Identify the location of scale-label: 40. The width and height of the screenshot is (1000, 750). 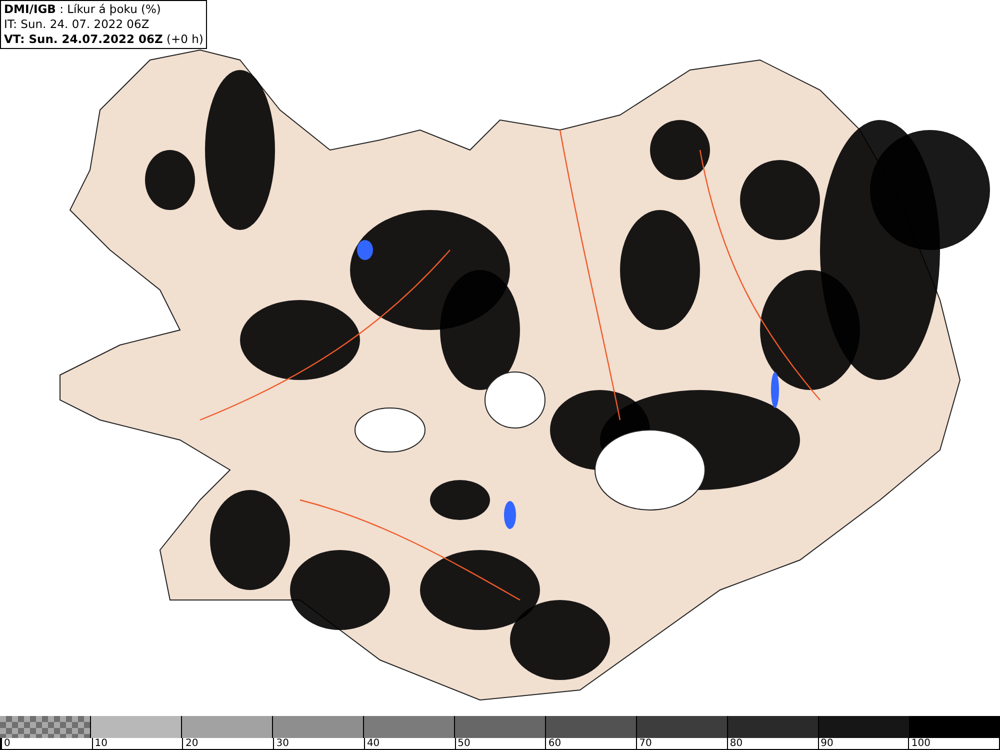
(372, 743).